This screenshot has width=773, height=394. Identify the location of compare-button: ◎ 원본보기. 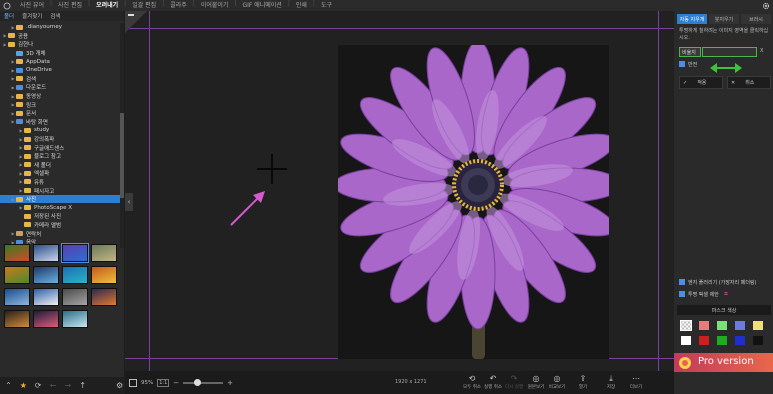
(536, 383).